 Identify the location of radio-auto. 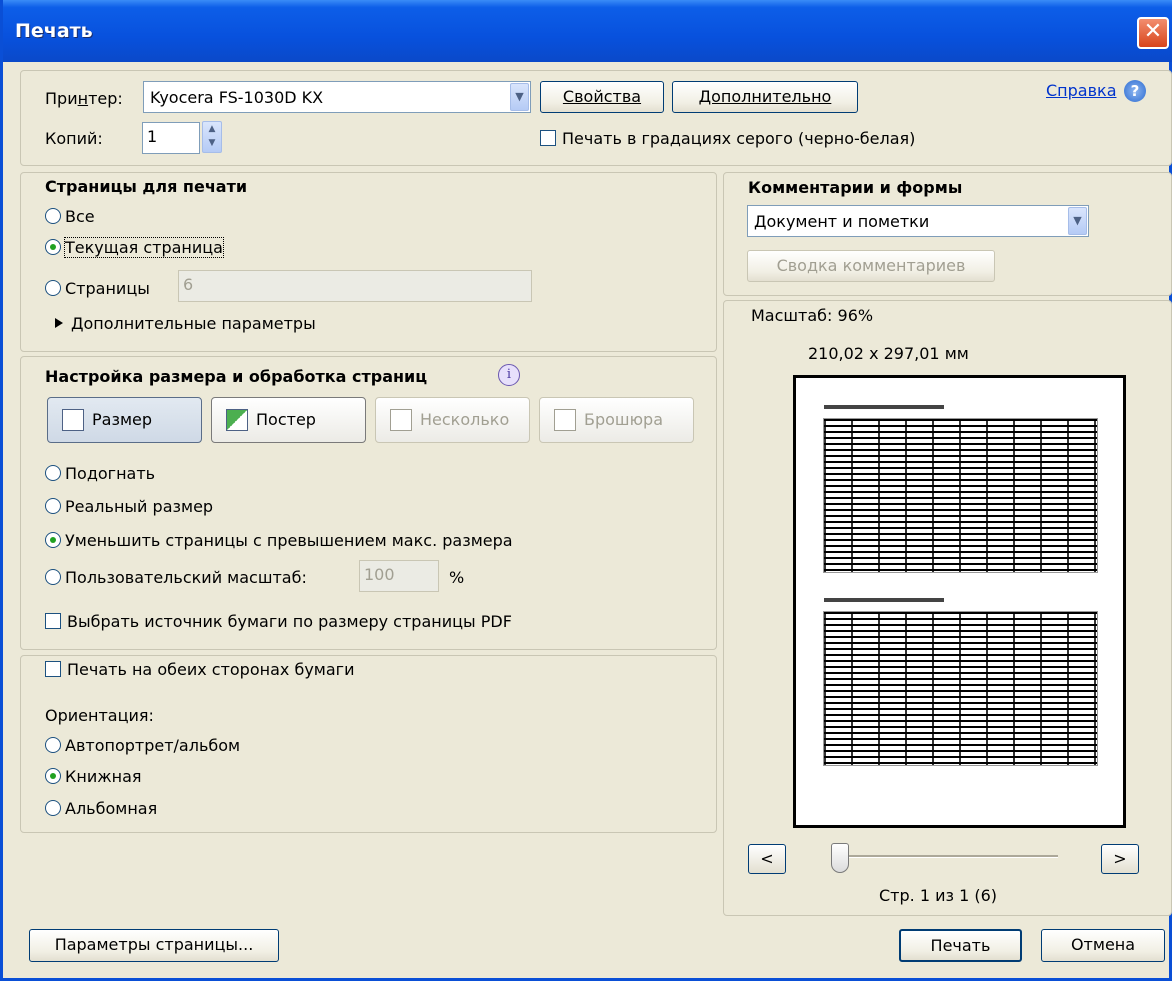
(53, 745).